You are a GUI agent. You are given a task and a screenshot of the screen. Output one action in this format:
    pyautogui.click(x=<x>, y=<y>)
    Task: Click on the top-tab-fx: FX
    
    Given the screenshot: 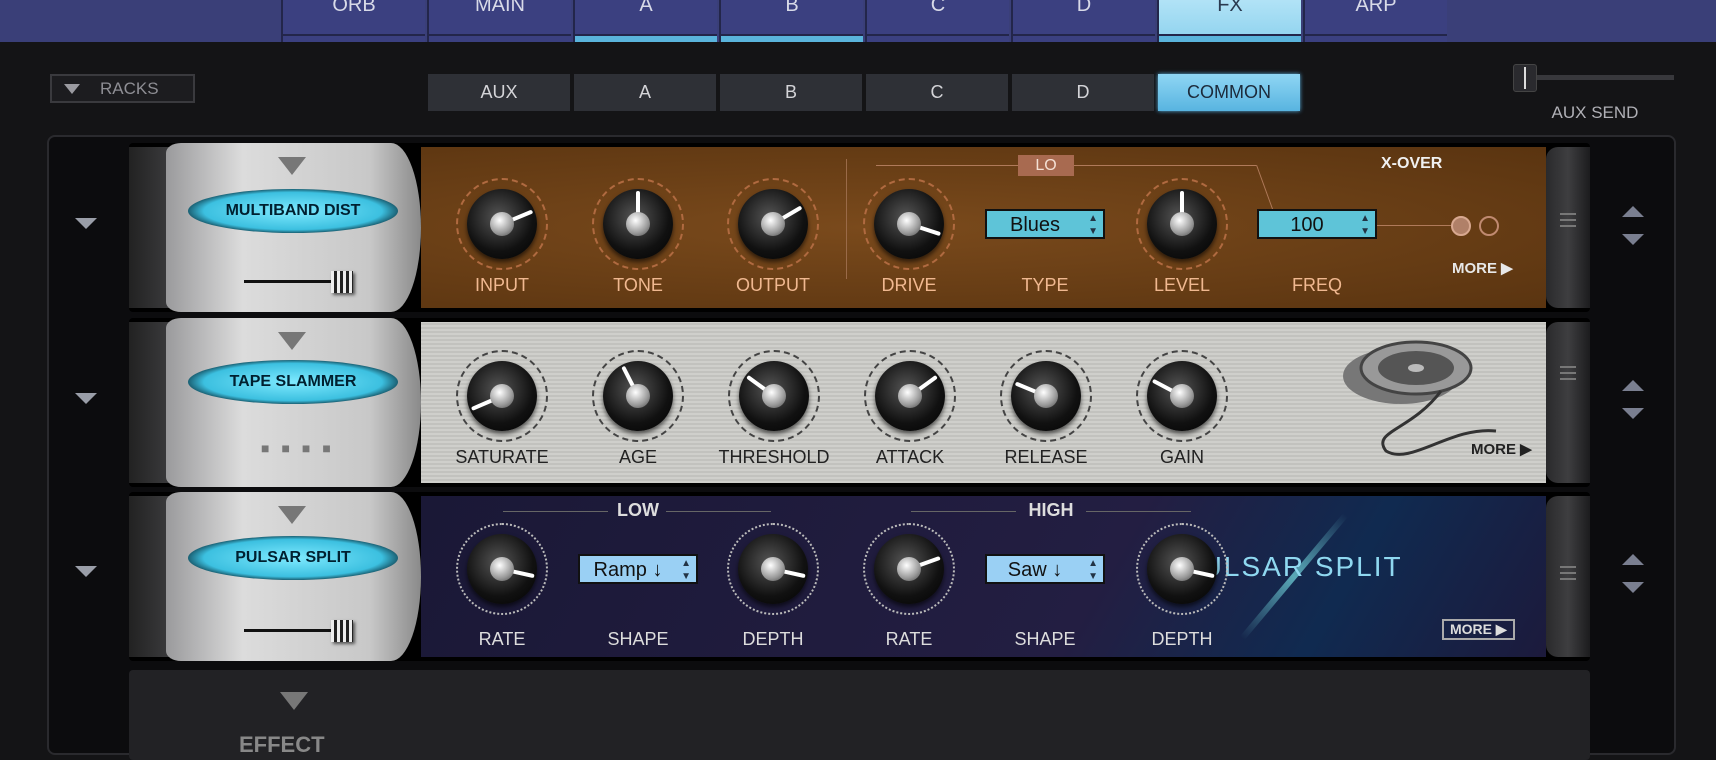 What is the action you would take?
    pyautogui.click(x=1229, y=21)
    